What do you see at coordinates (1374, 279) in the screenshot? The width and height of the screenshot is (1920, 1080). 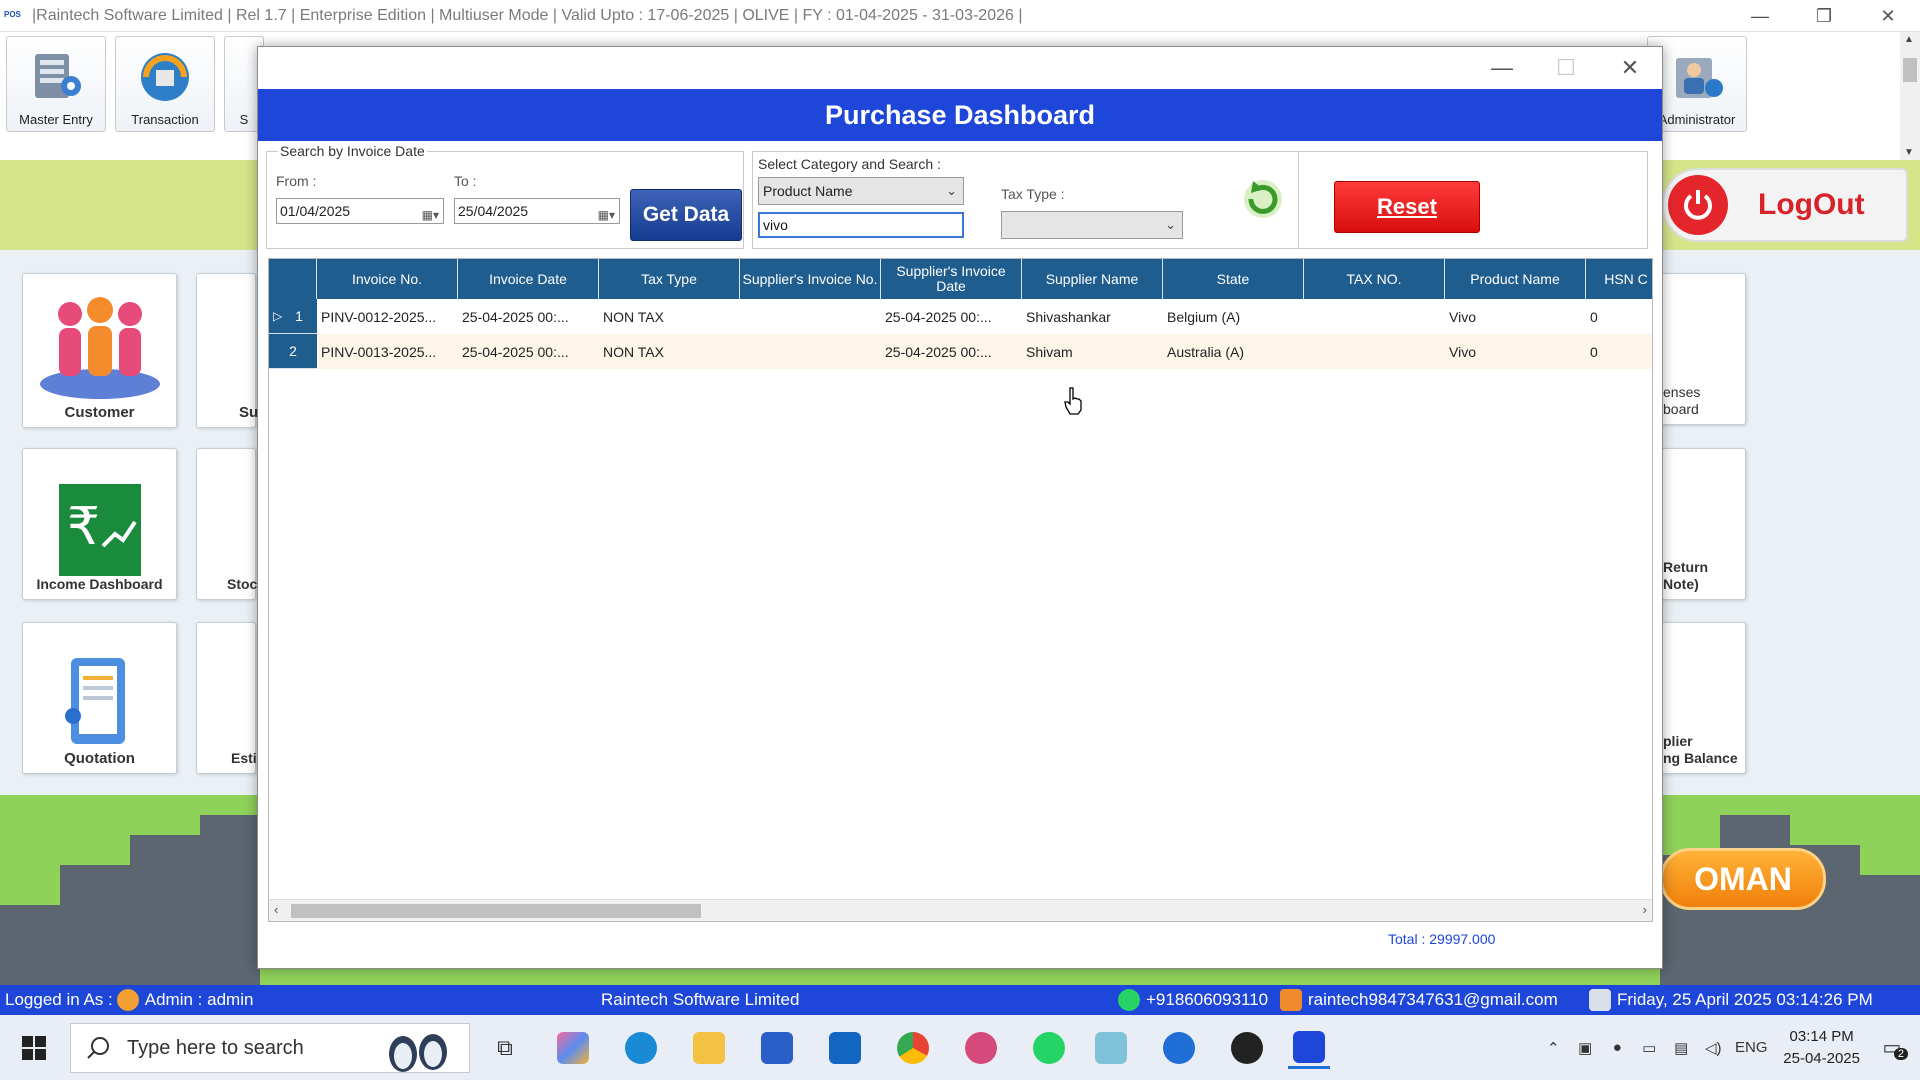 I see `column-header: TAX NO.` at bounding box center [1374, 279].